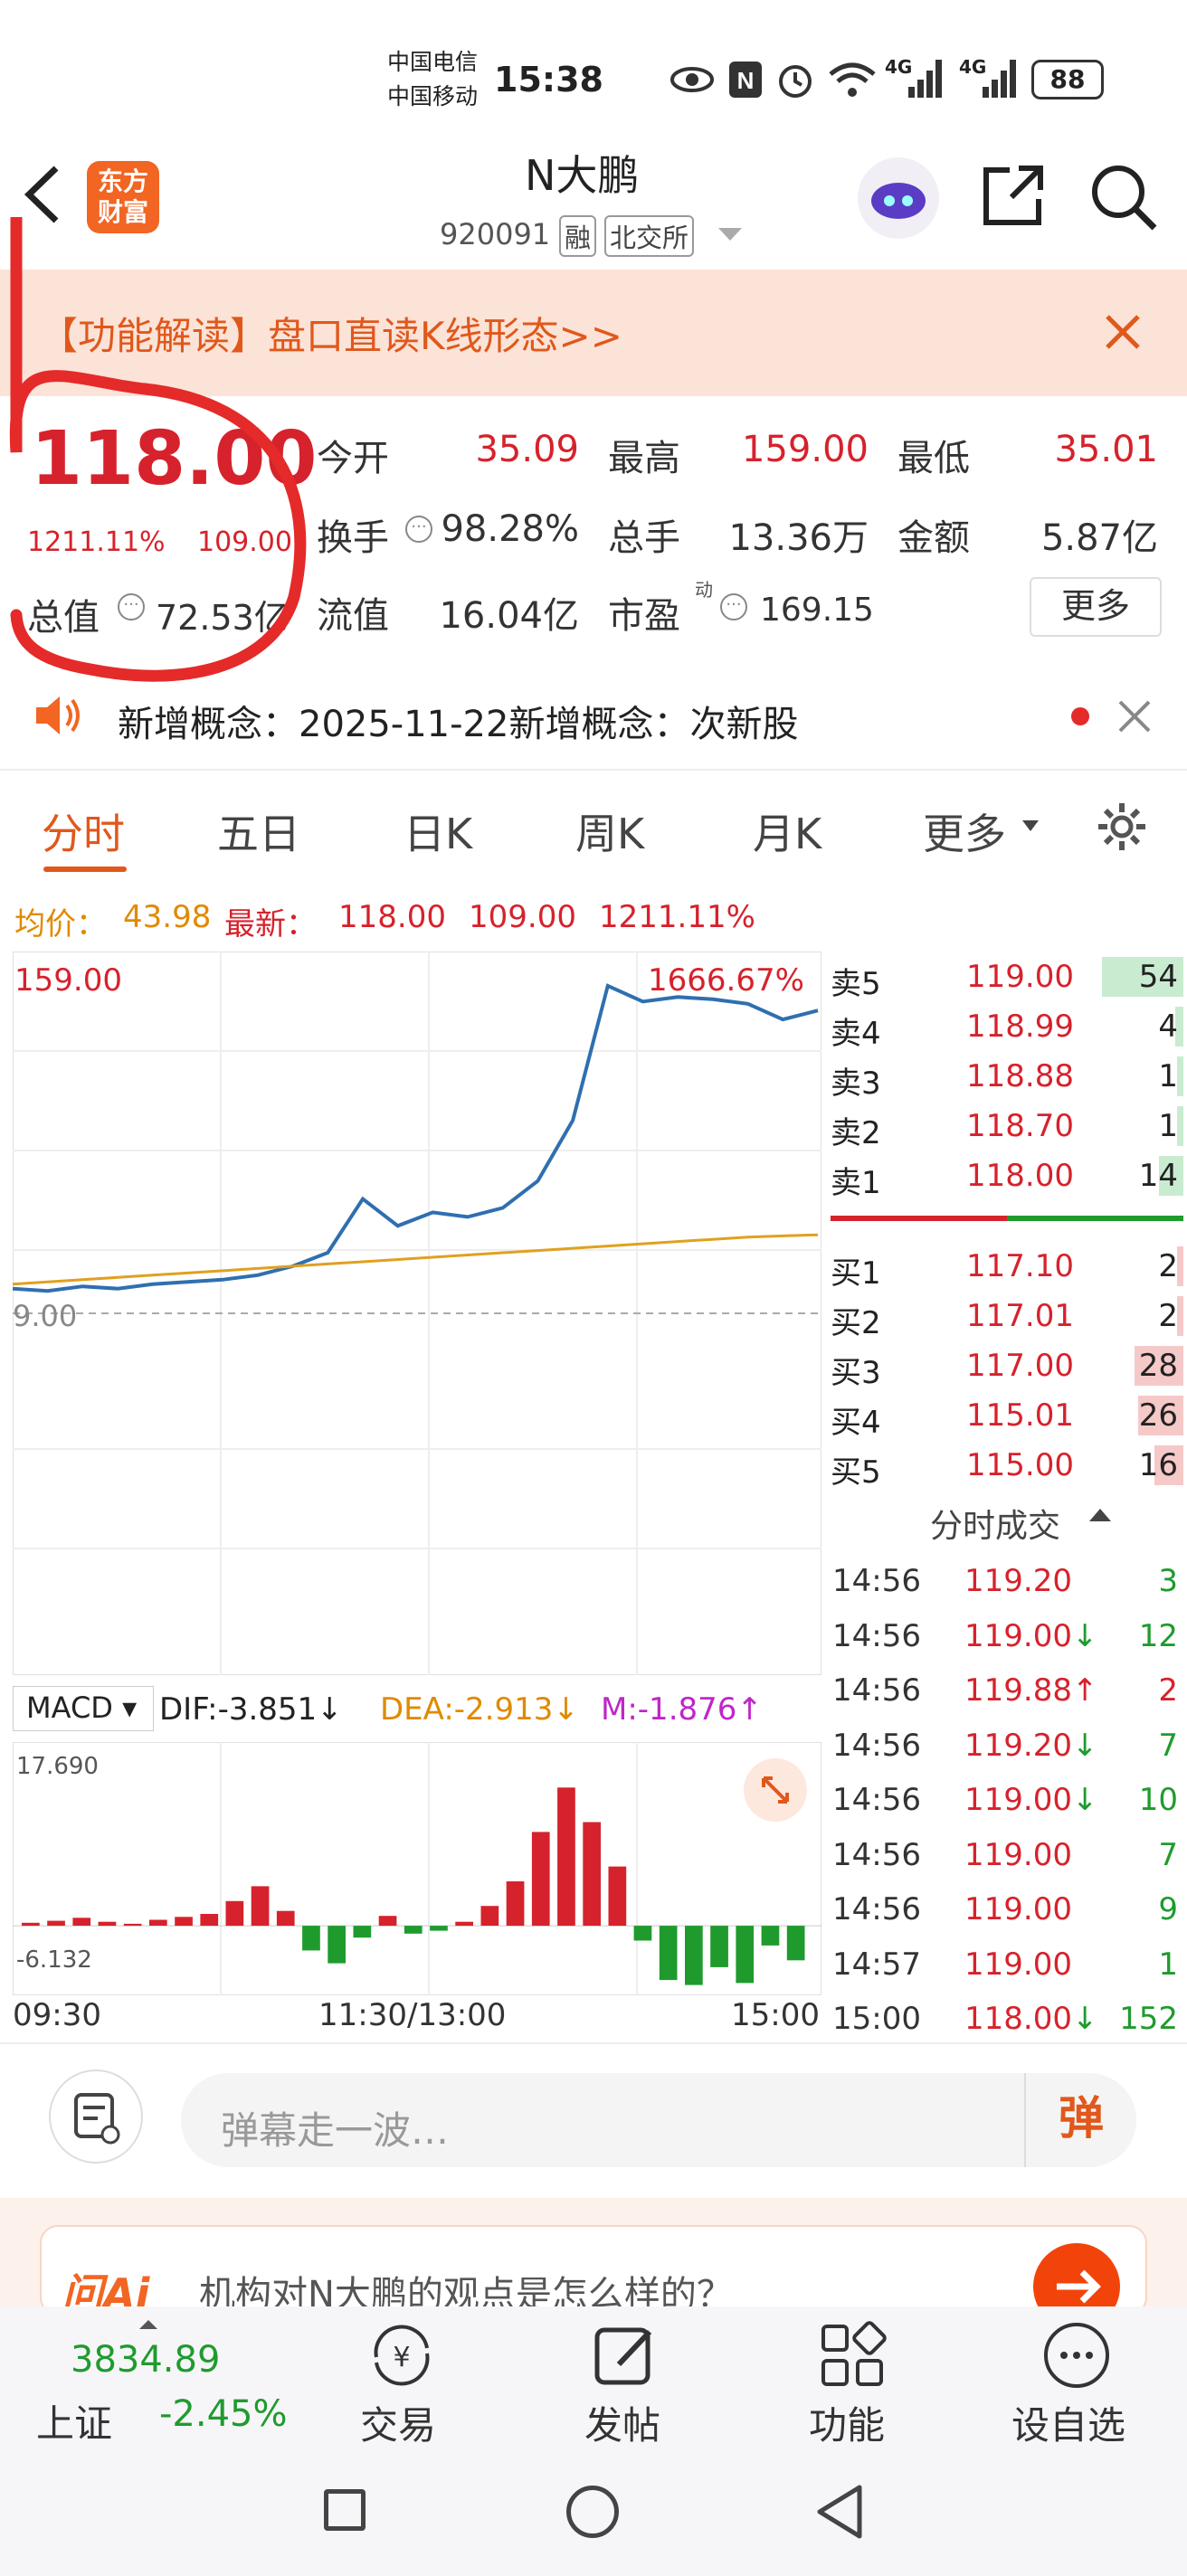 This screenshot has width=1187, height=2576. Describe the element at coordinates (1148, 2019) in the screenshot. I see `trade-volume: 152` at that location.